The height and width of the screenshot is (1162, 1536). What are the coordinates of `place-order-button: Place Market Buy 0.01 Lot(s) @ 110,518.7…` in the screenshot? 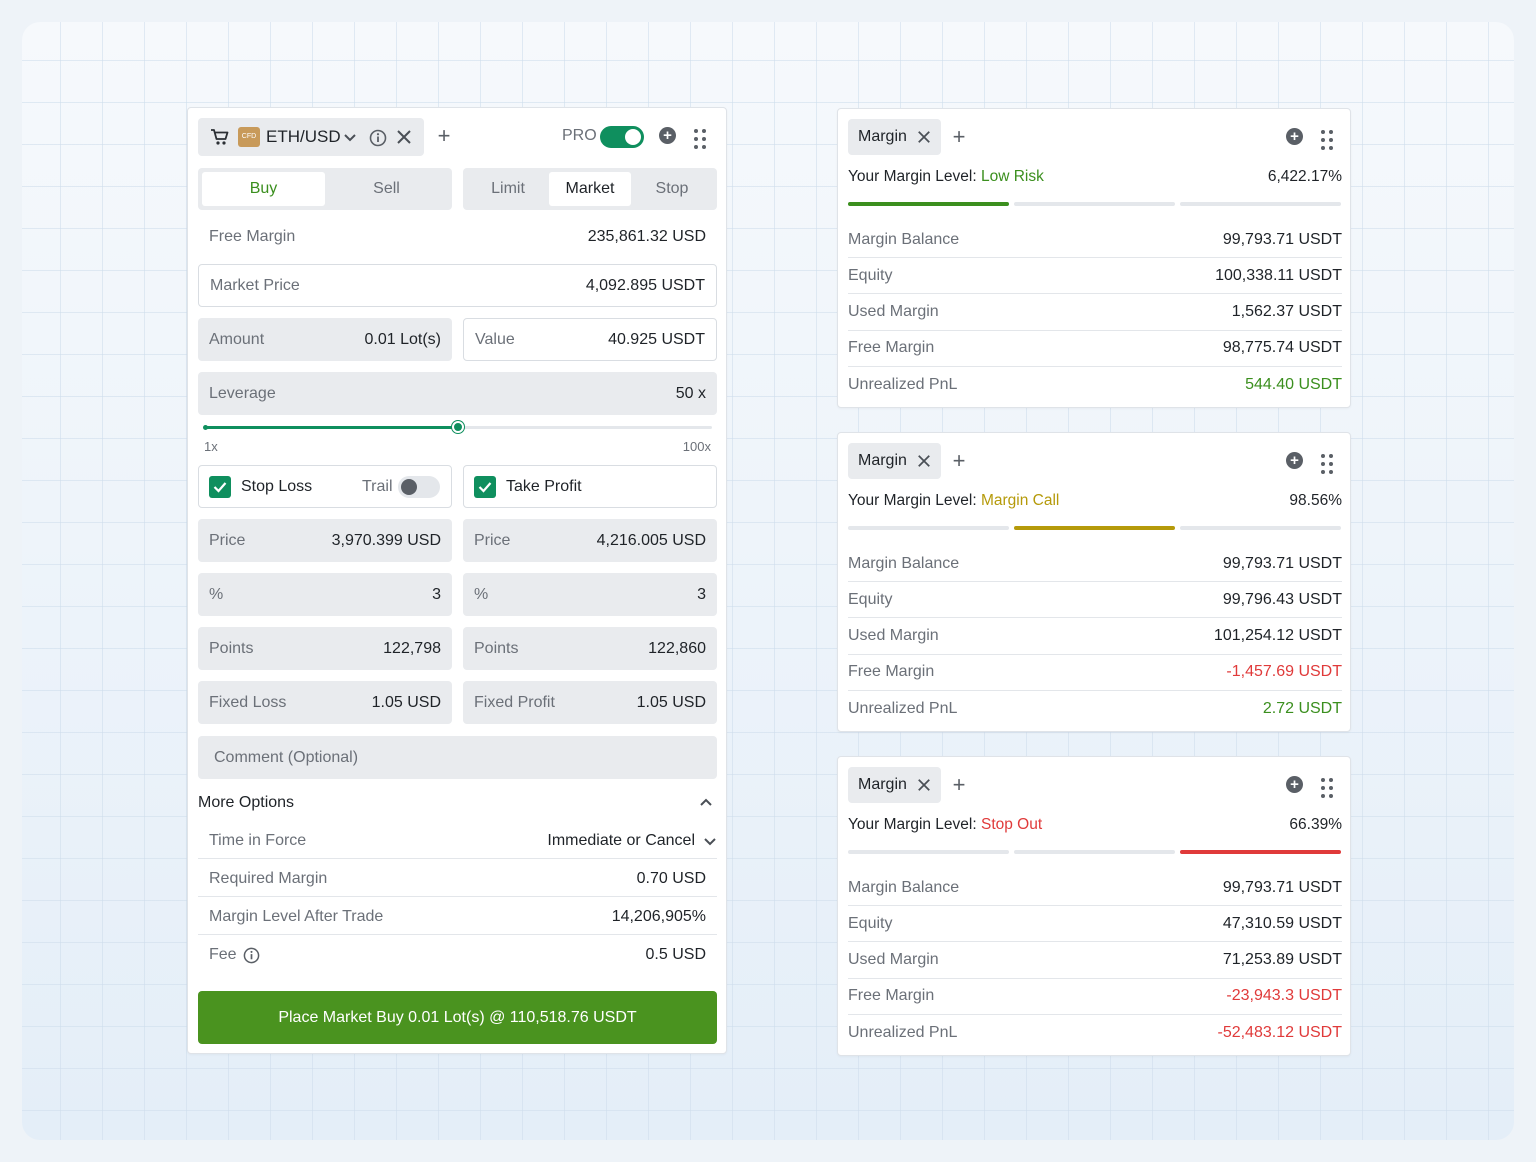 It's located at (457, 1017).